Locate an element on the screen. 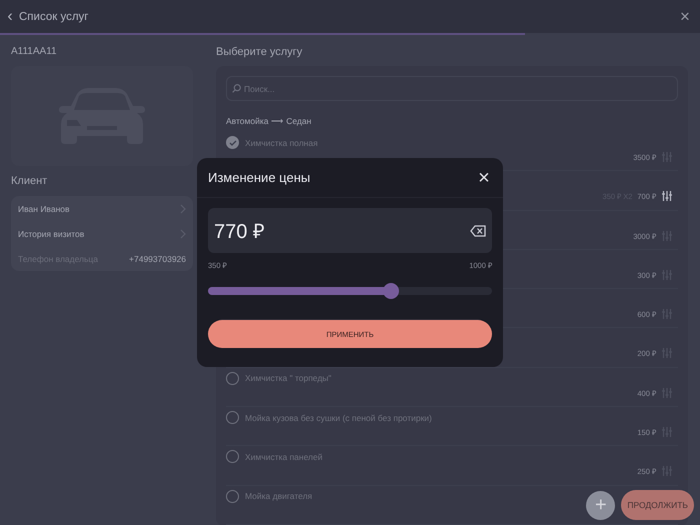 The width and height of the screenshot is (700, 525). adjust-icon is located at coordinates (667, 196).